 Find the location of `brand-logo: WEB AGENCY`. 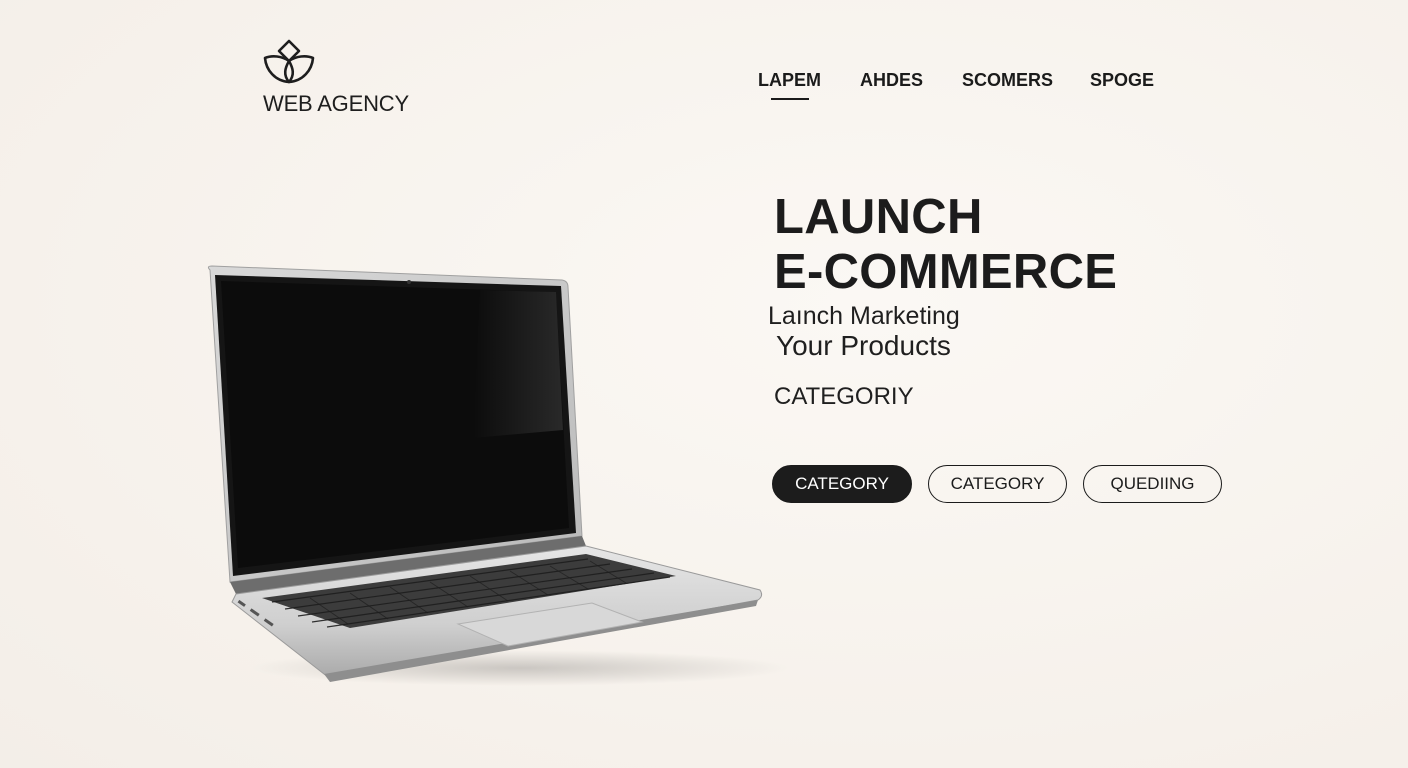

brand-logo: WEB AGENCY is located at coordinates (342, 78).